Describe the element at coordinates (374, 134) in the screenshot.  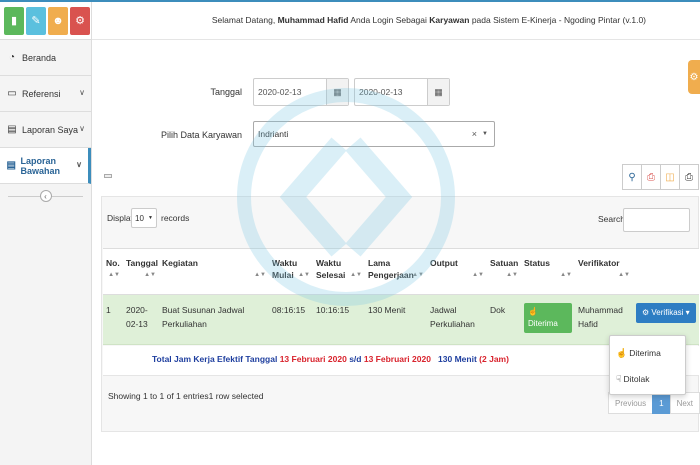
I see `karyawan-select: Indrianti × ▼` at that location.